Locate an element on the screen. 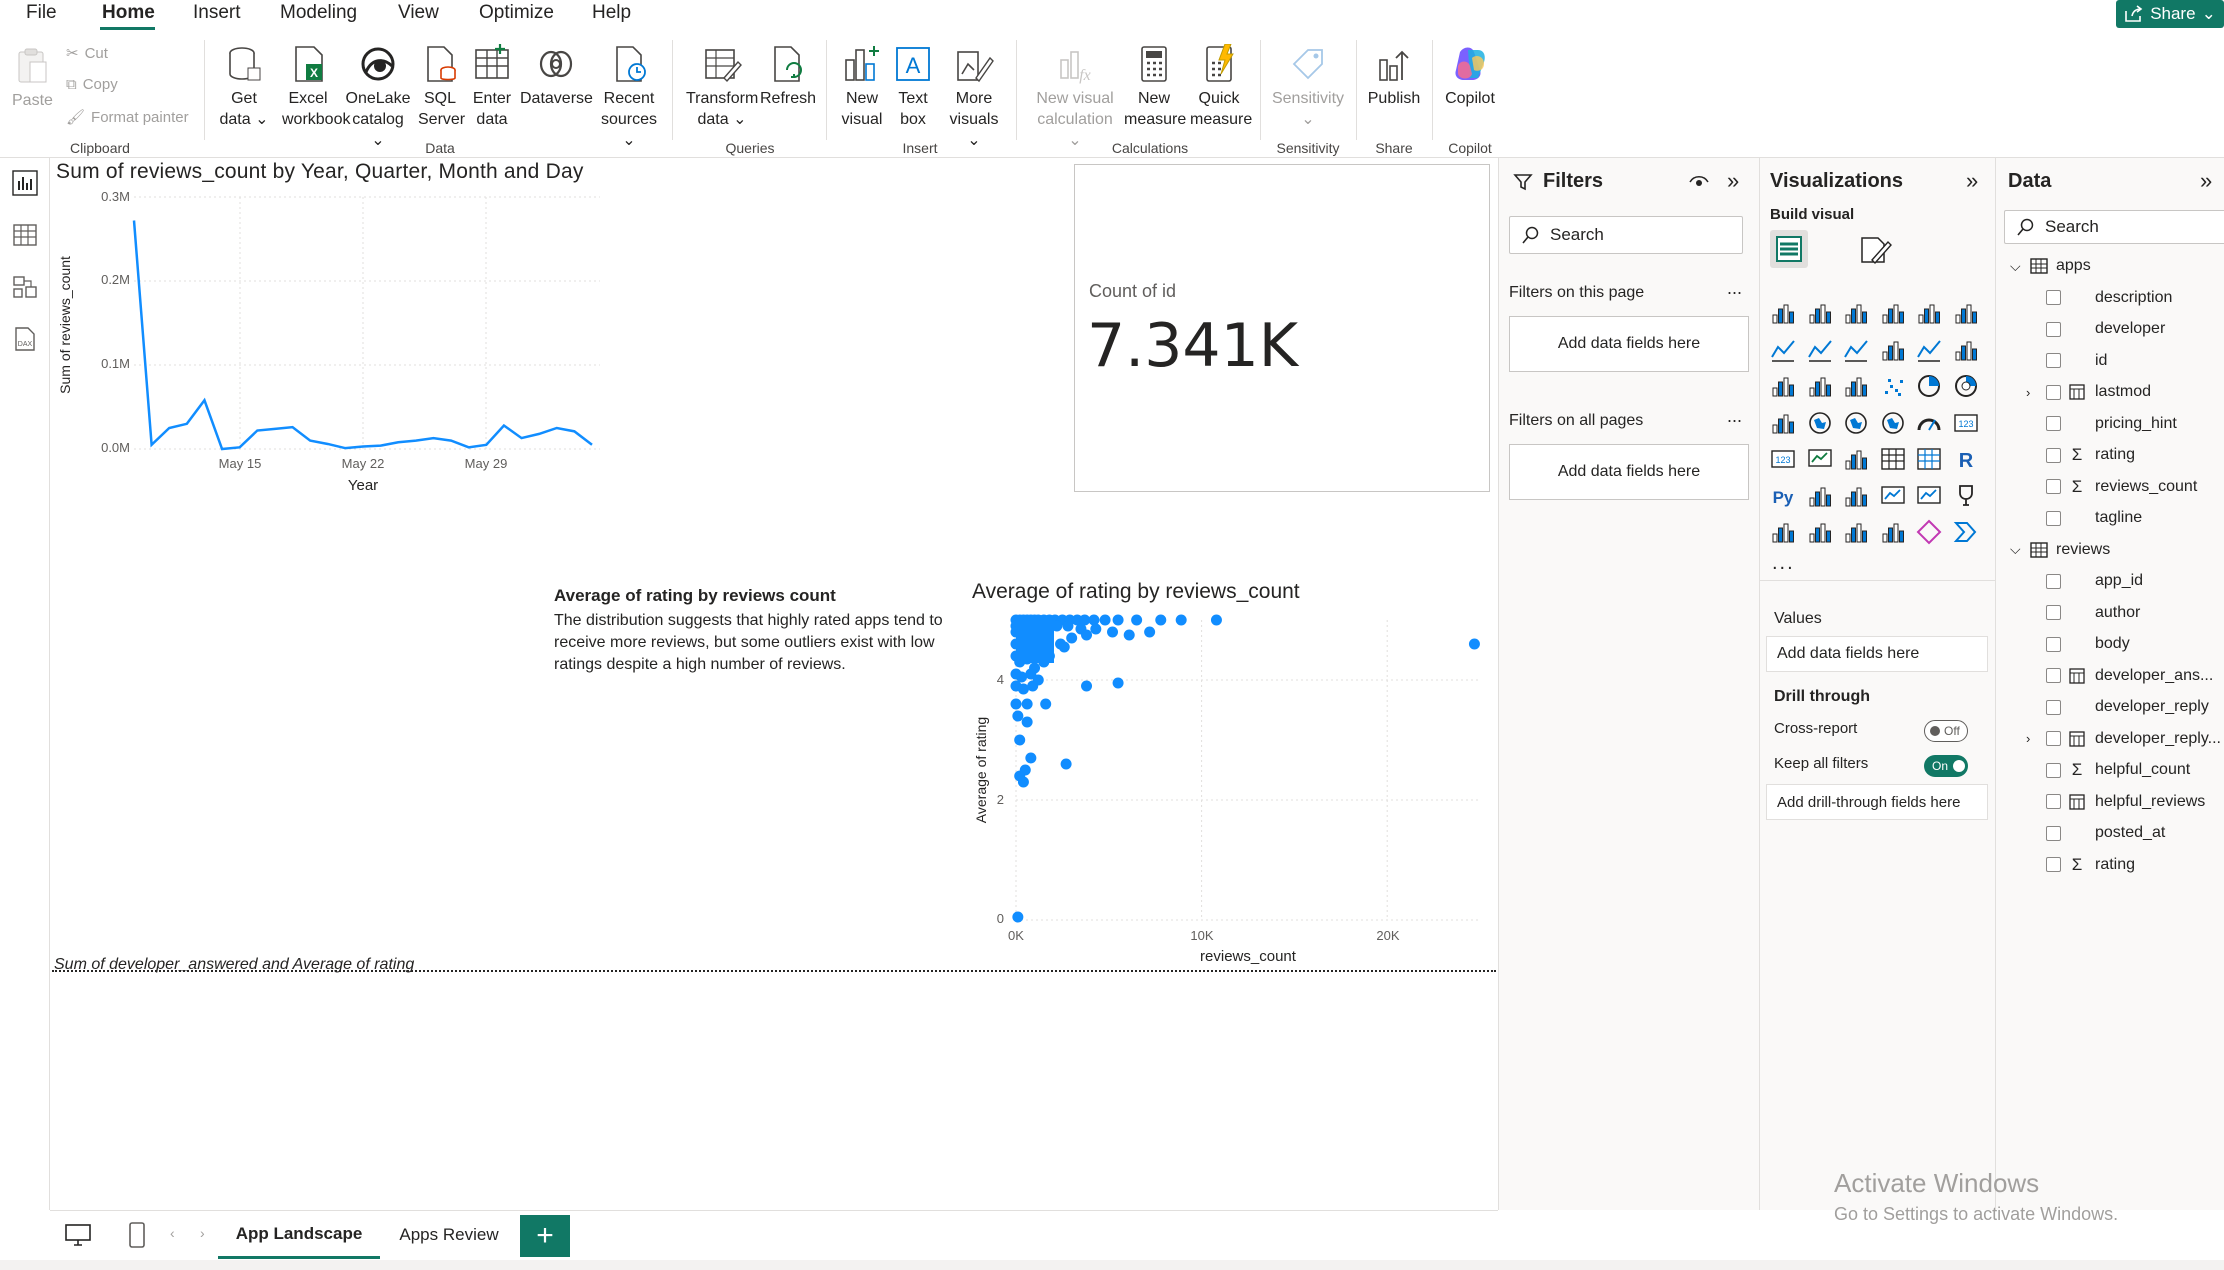 The image size is (2224, 1270). 100-column-icon is located at coordinates (1966, 313).